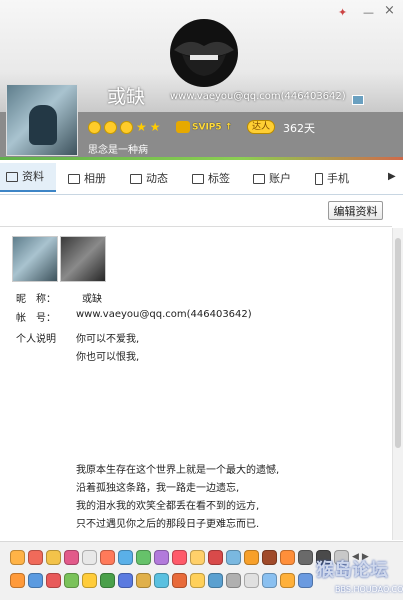  I want to click on wallet-icon, so click(259, 178).